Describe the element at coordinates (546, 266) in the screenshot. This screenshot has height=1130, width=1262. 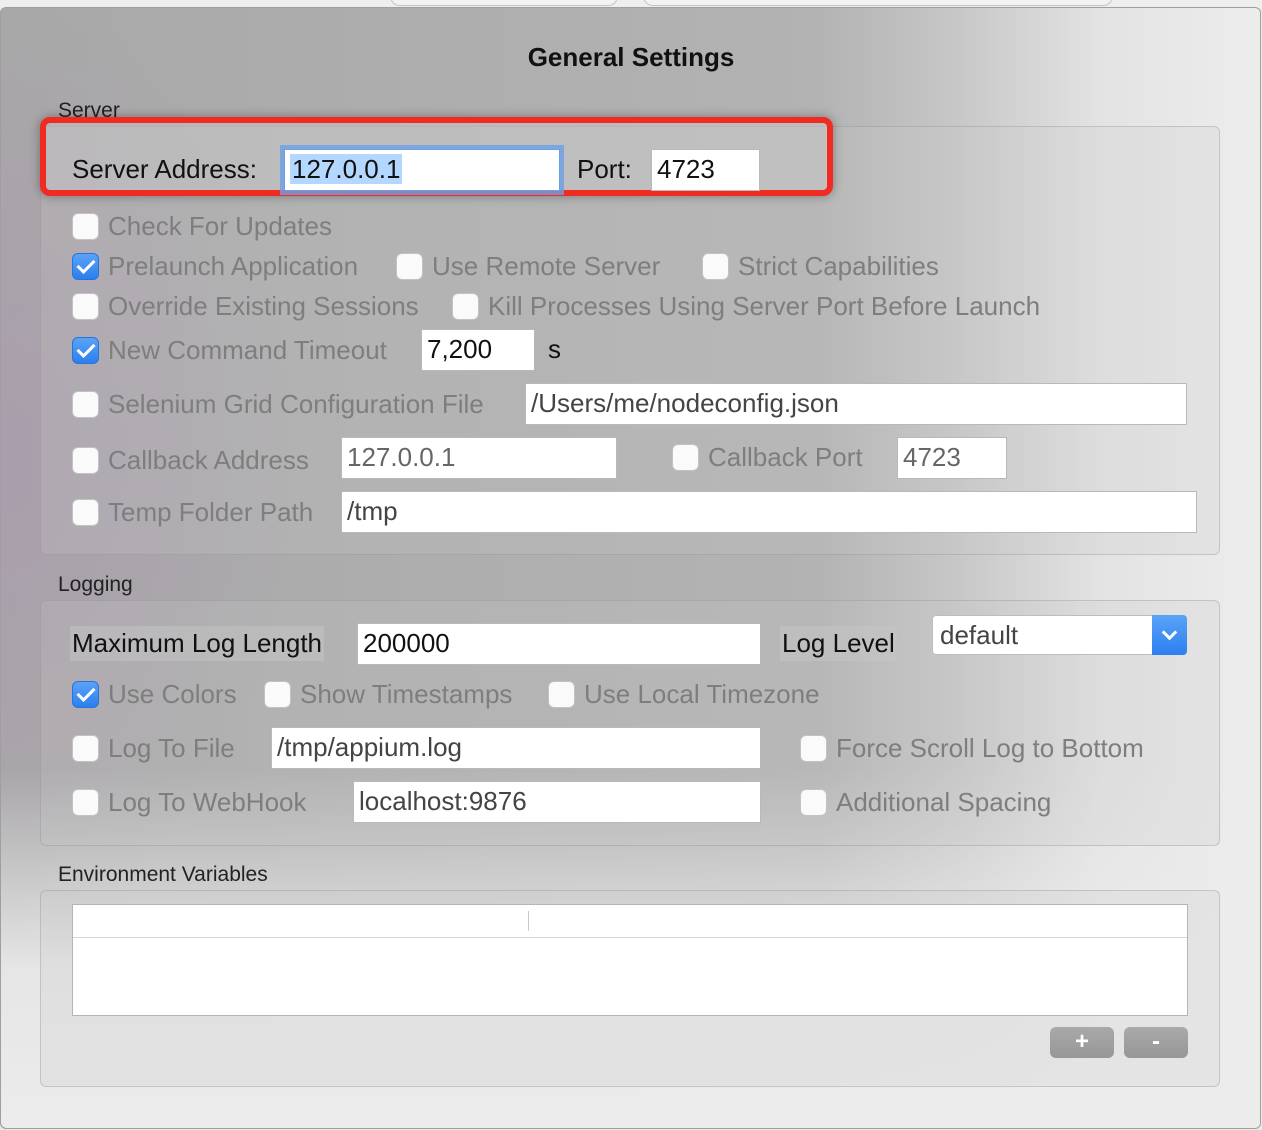
I see `use-remote-server-label: Use Remote Server` at that location.